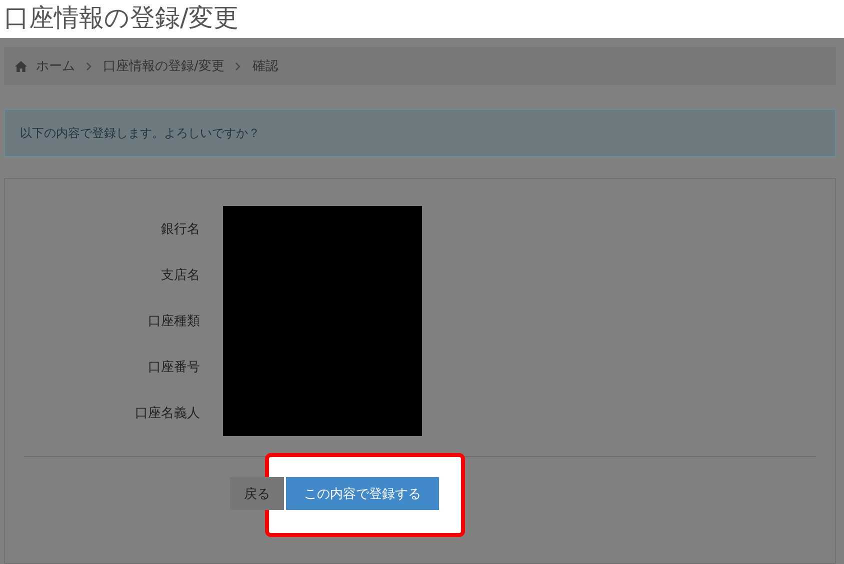  Describe the element at coordinates (55, 66) in the screenshot. I see `breadcrumb-link: ホーム` at that location.